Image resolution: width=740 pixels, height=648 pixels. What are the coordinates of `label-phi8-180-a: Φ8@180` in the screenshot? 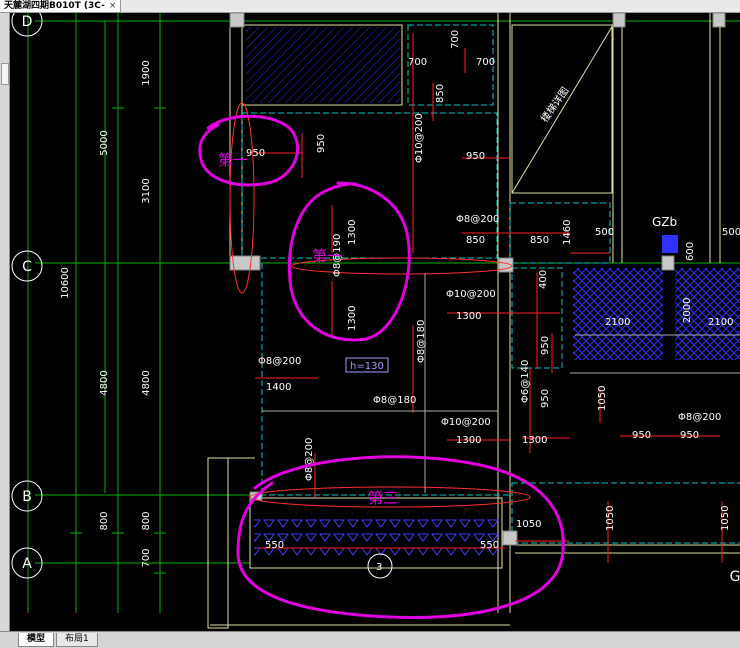 It's located at (421, 341).